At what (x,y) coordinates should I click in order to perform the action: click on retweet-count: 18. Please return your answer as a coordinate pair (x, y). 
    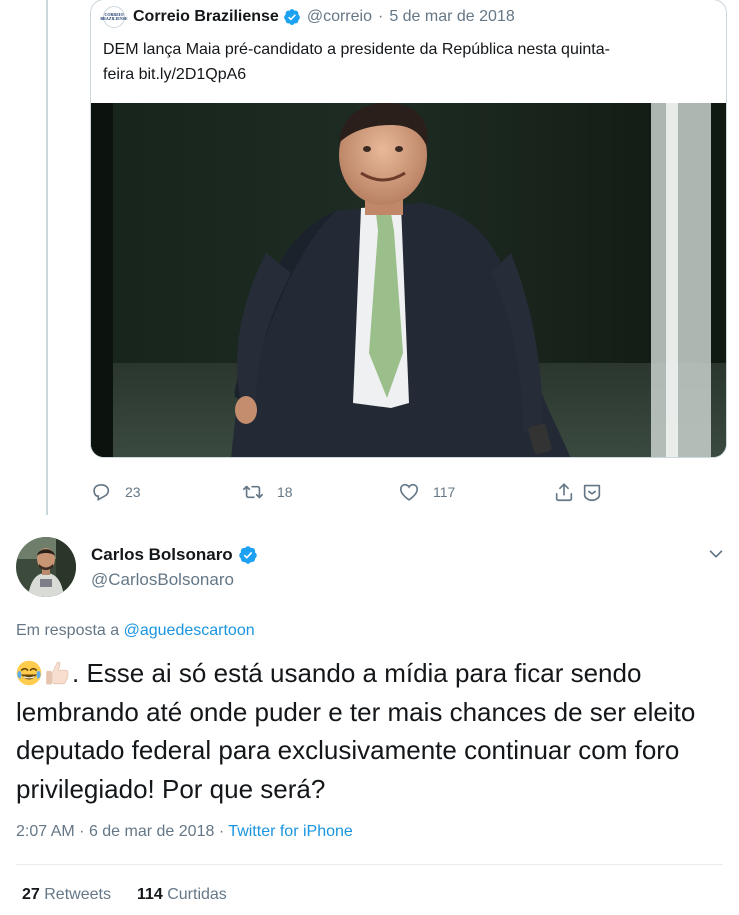
    Looking at the image, I should click on (285, 492).